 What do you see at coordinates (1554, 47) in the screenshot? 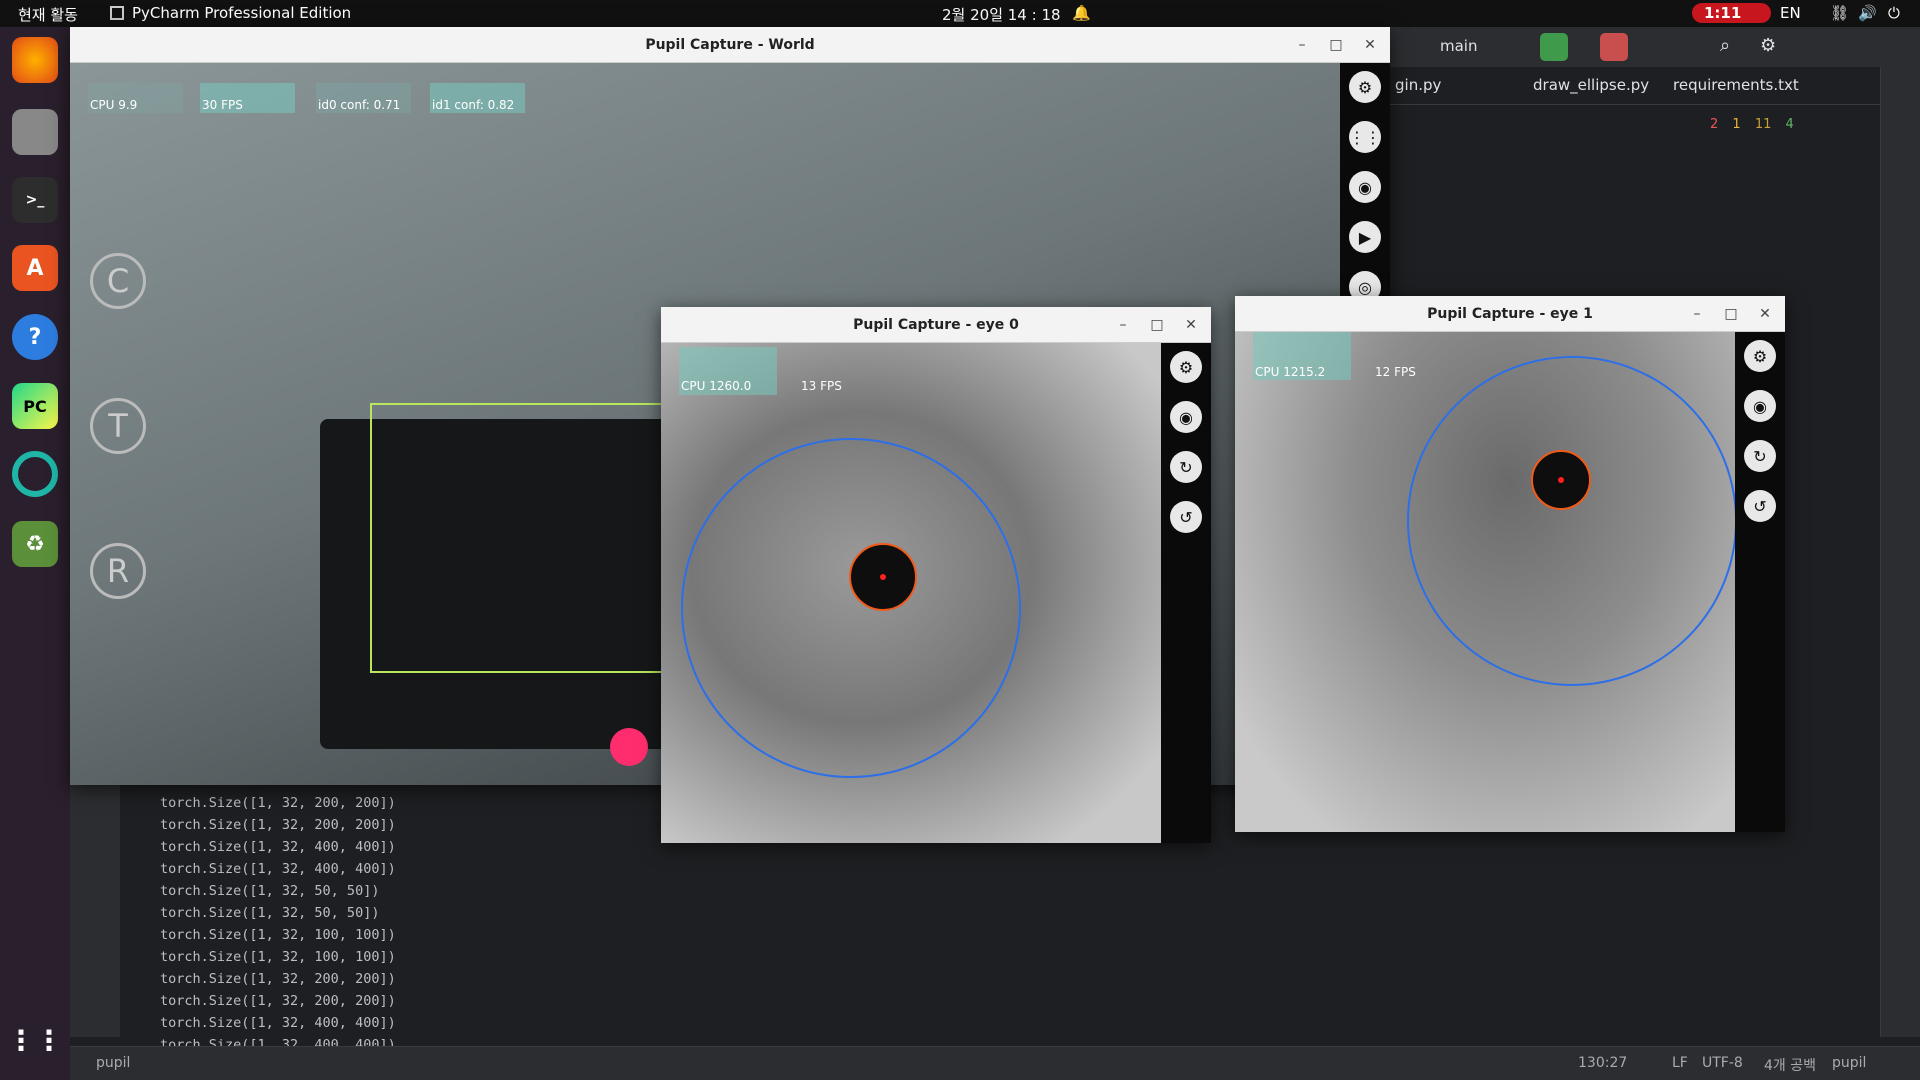
I see `run-icon` at bounding box center [1554, 47].